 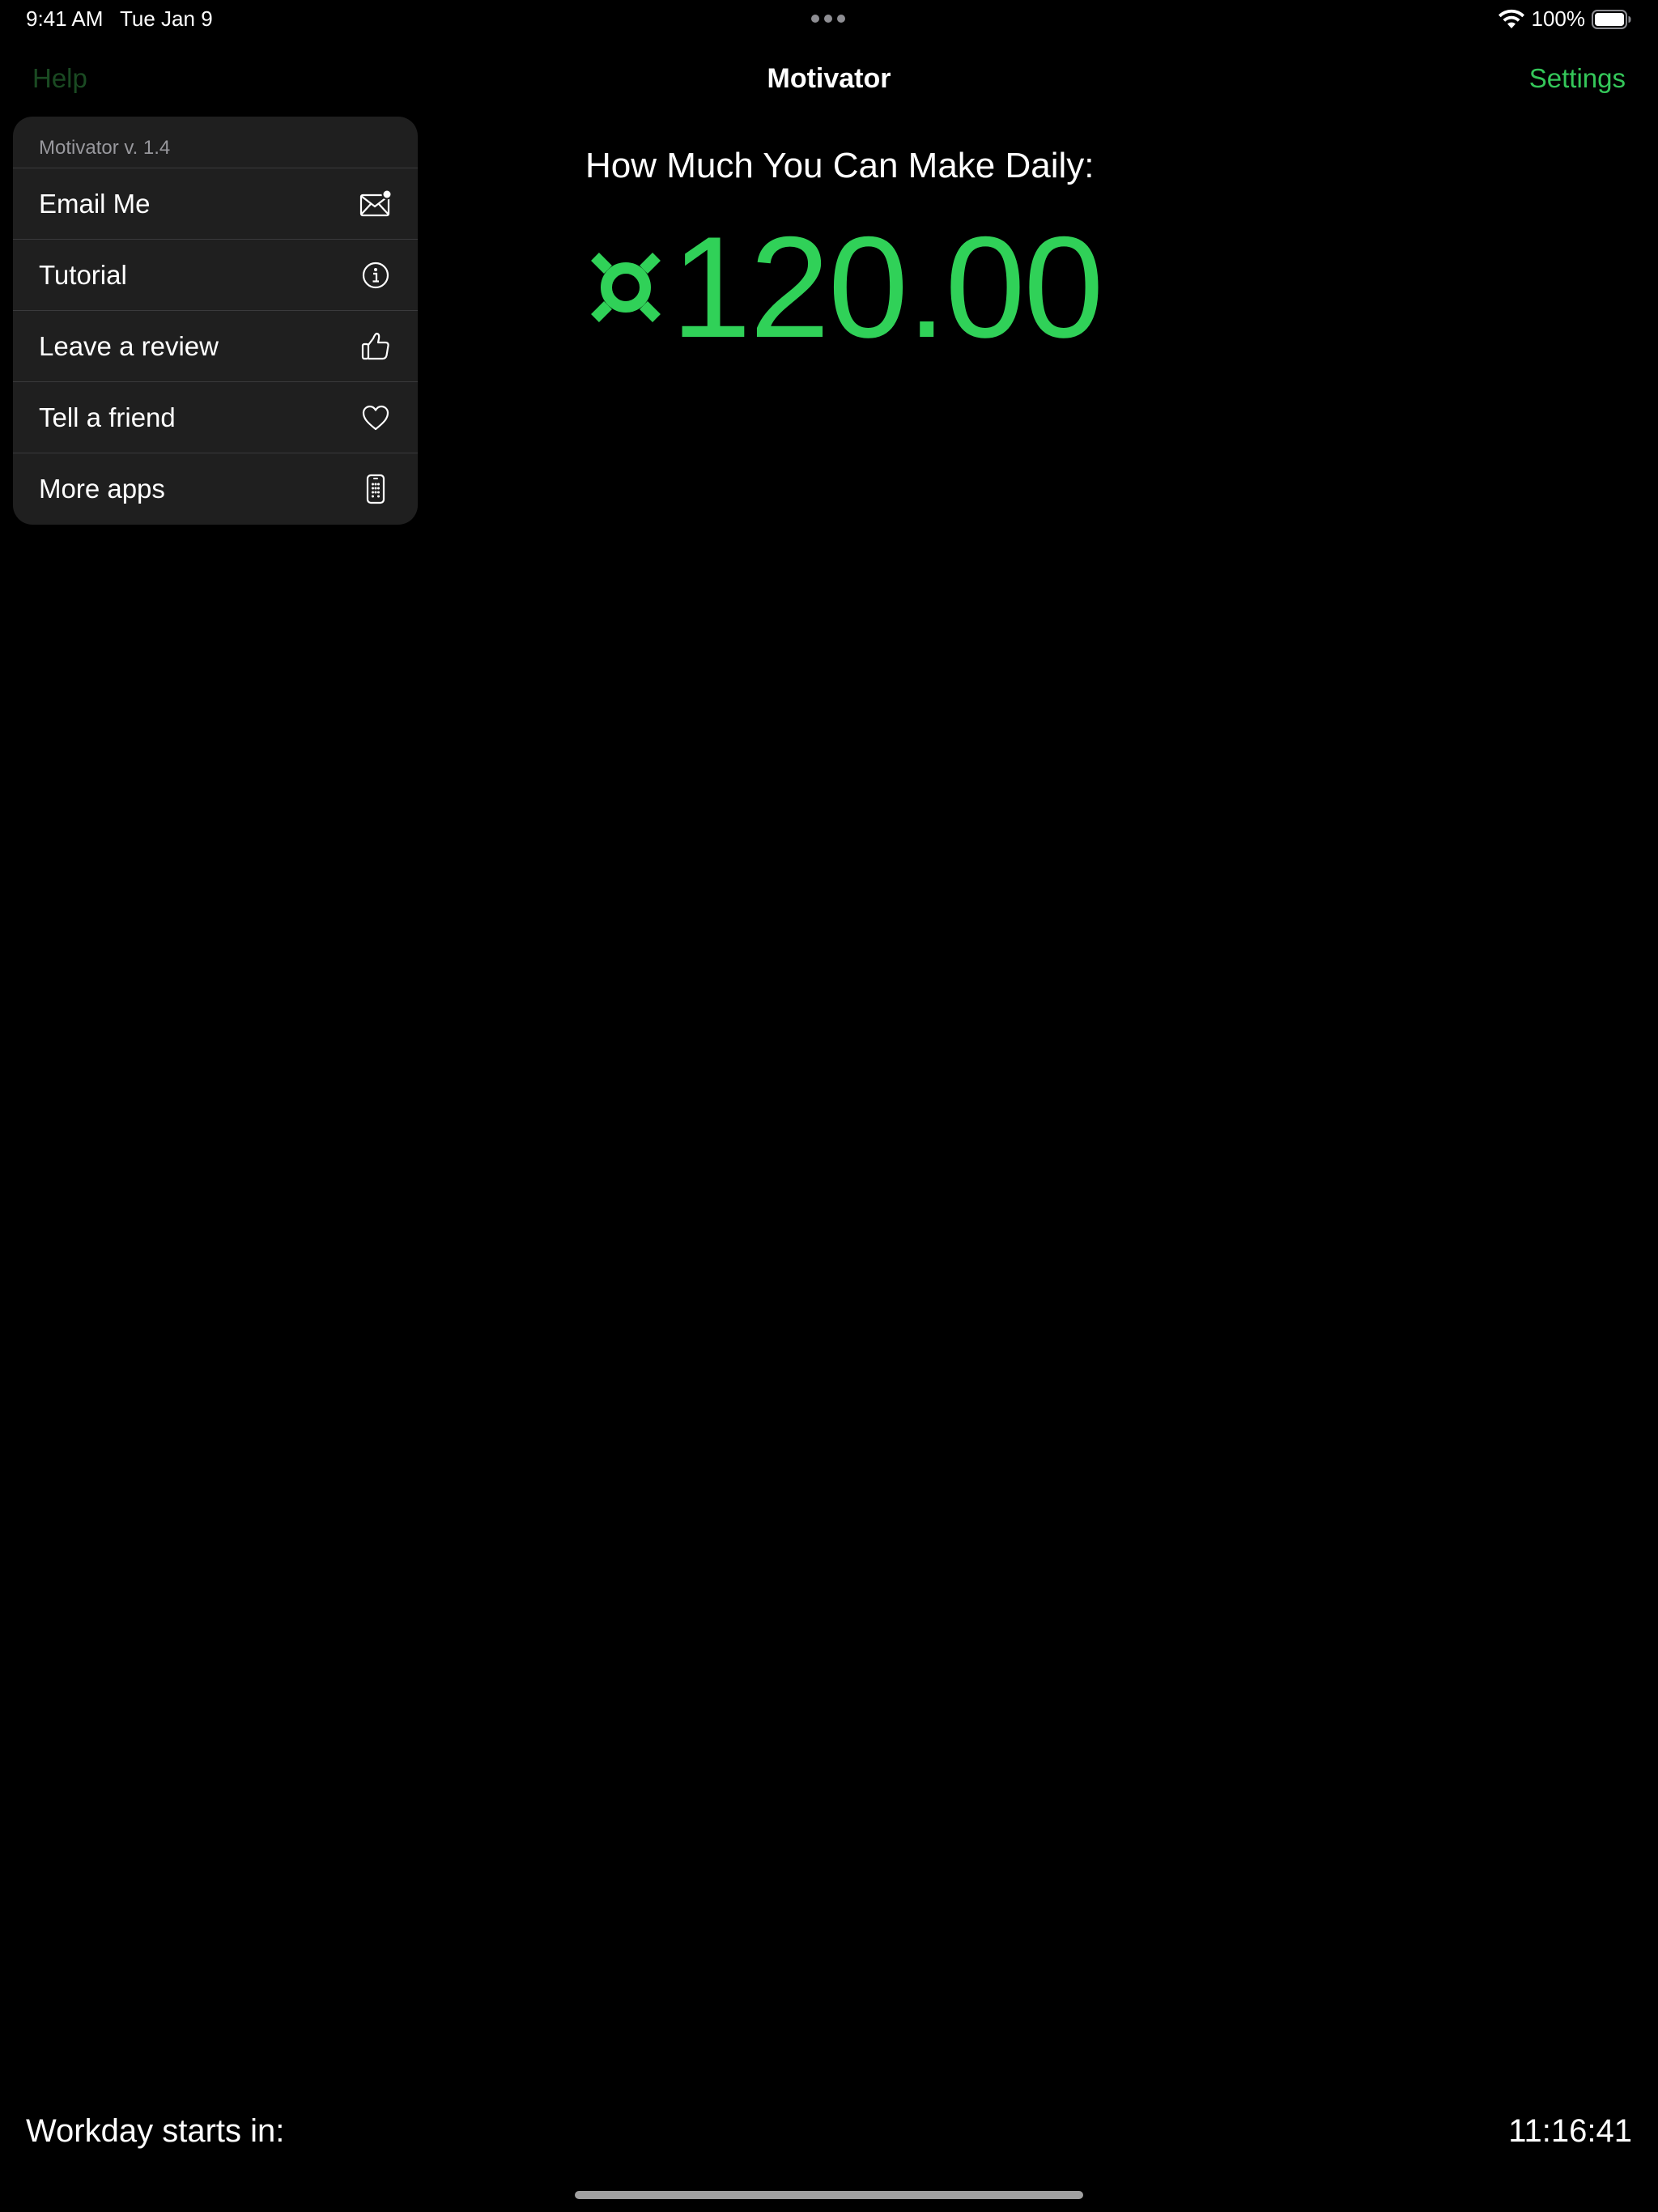 What do you see at coordinates (215, 204) in the screenshot?
I see `menu-item-email-me: Email Me` at bounding box center [215, 204].